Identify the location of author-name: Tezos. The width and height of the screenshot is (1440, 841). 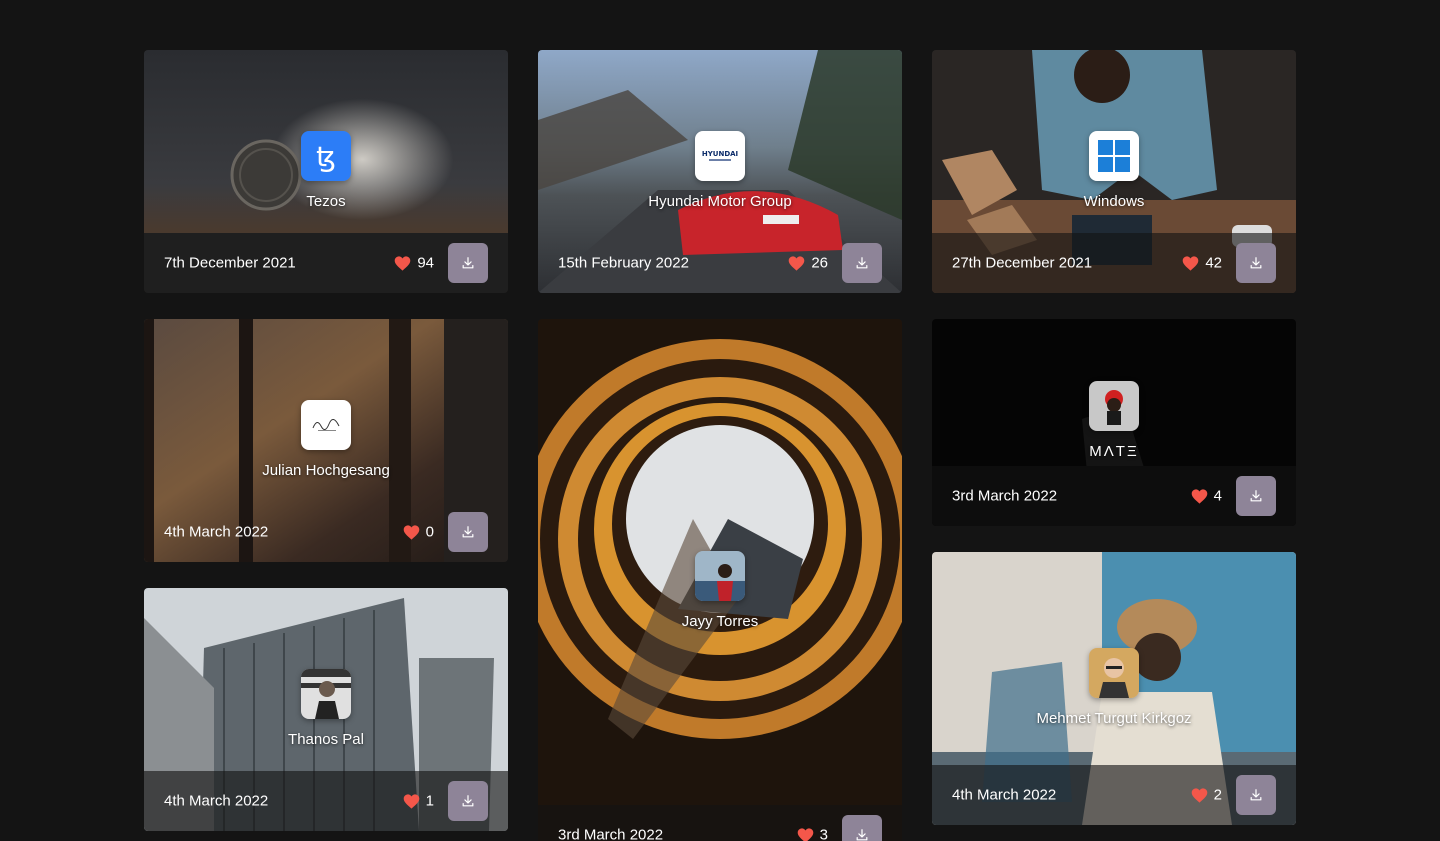
(326, 201).